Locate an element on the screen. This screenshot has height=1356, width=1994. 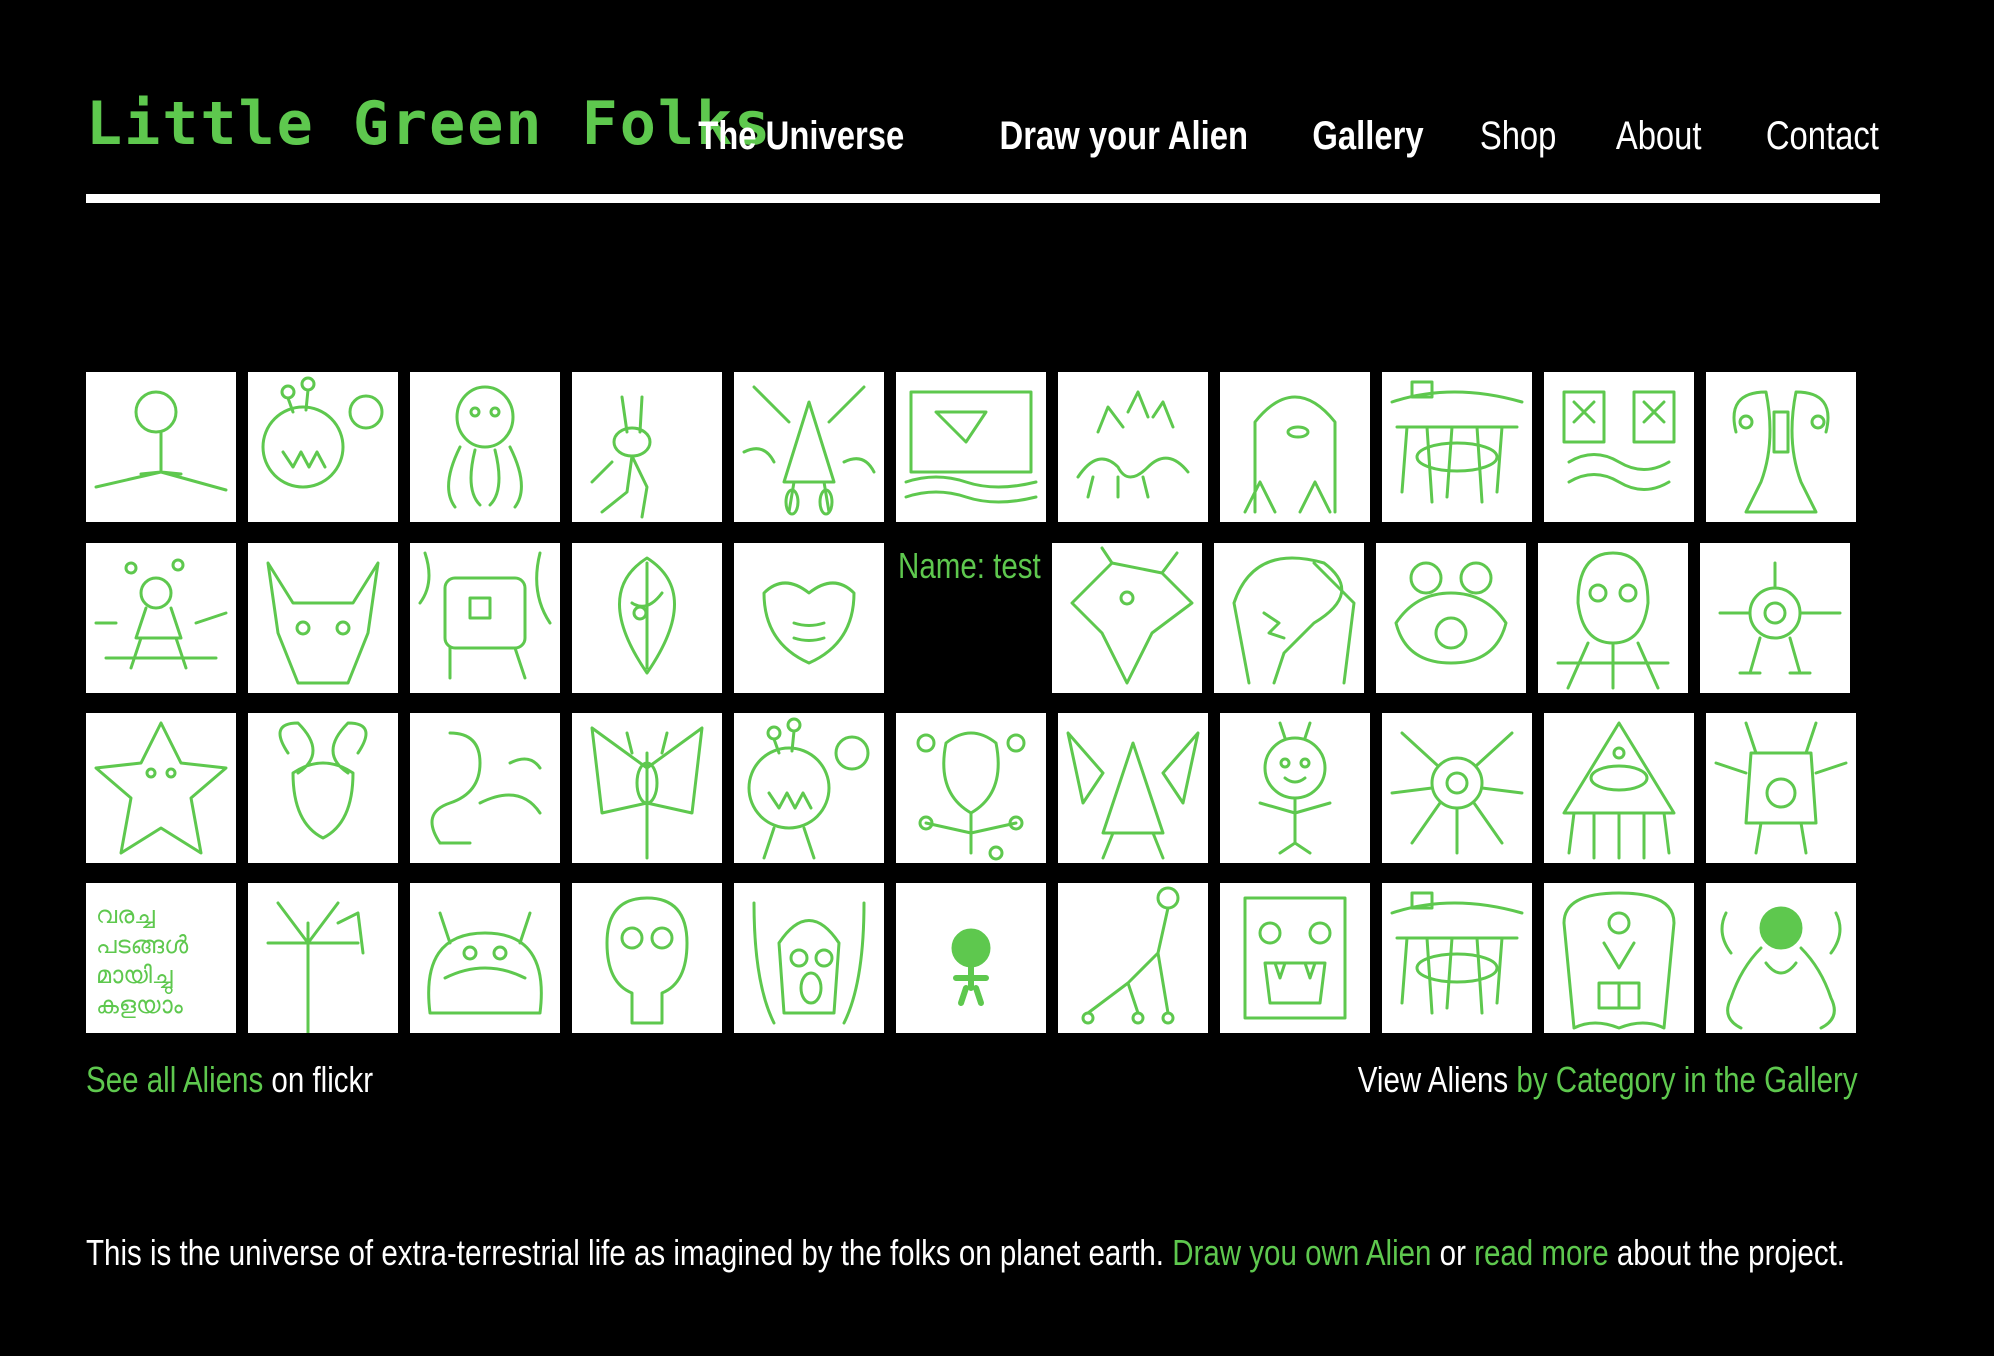
alien-tile-cross-eyes-alien is located at coordinates (1619, 447).